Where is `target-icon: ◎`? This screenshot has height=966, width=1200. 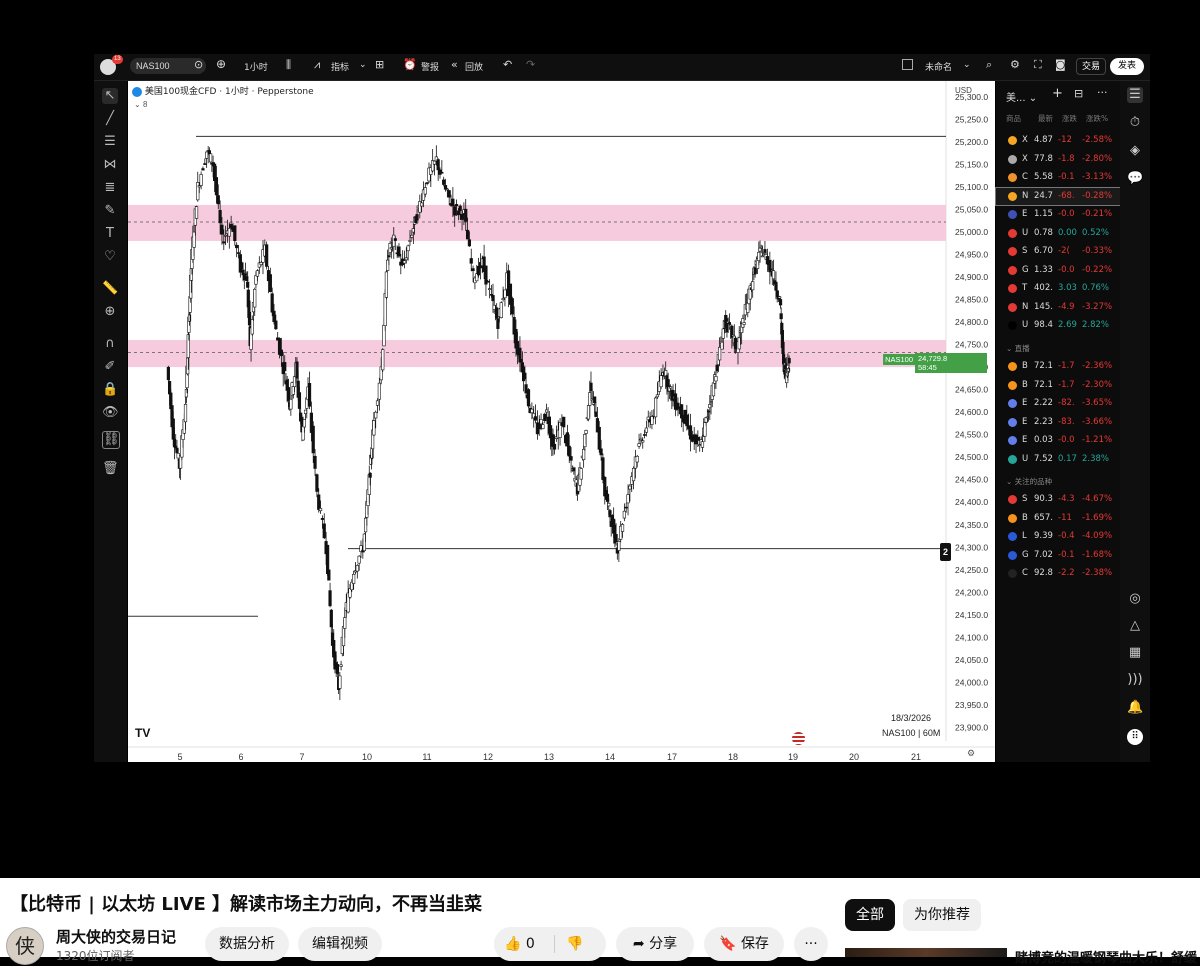 target-icon: ◎ is located at coordinates (1135, 599).